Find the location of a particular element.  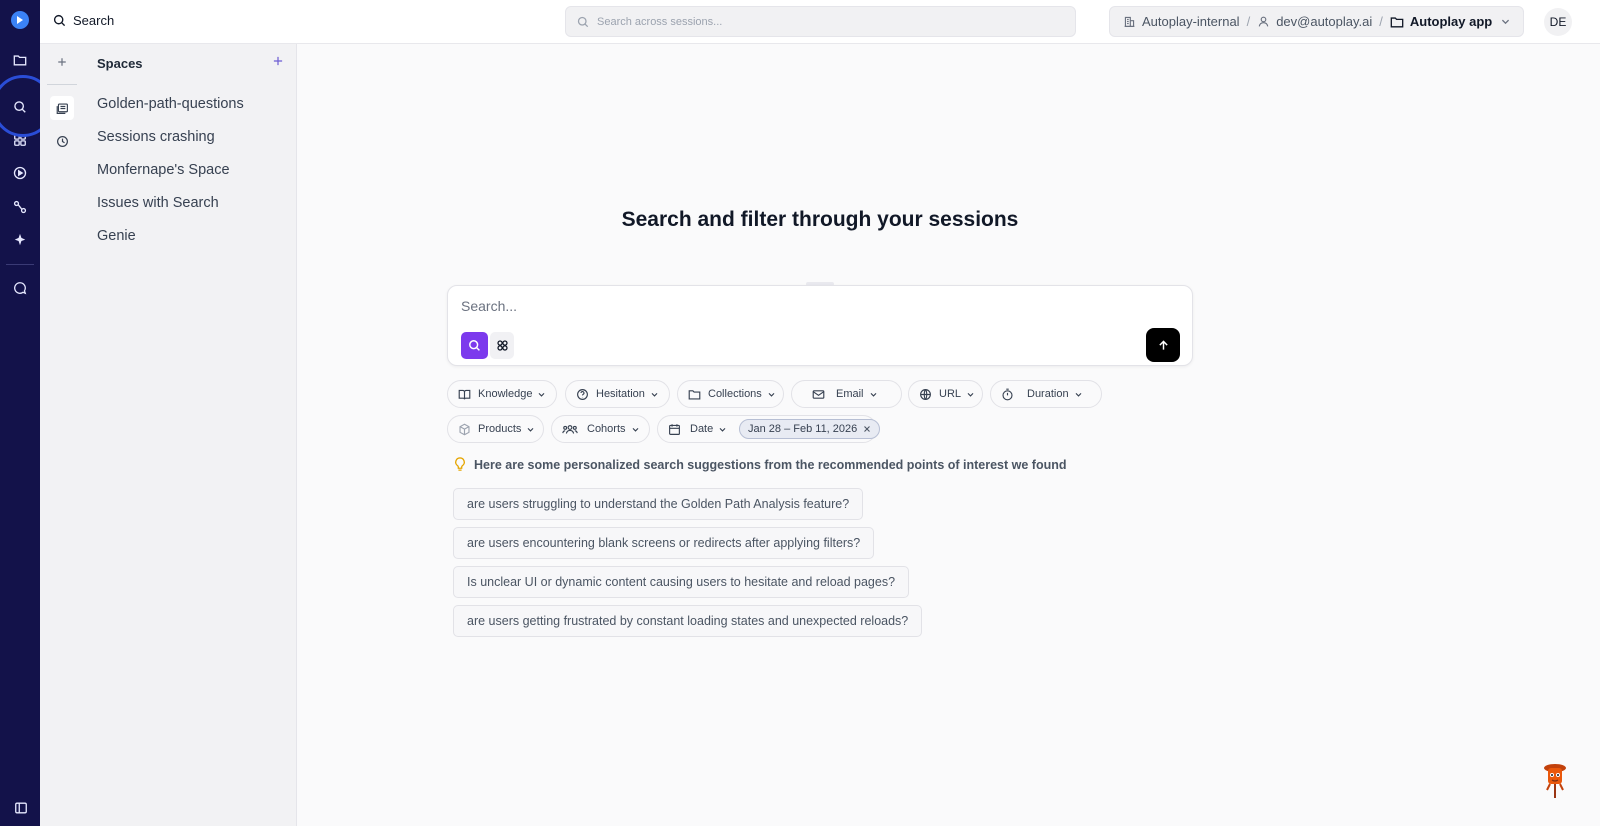

question-icon is located at coordinates (582, 394).